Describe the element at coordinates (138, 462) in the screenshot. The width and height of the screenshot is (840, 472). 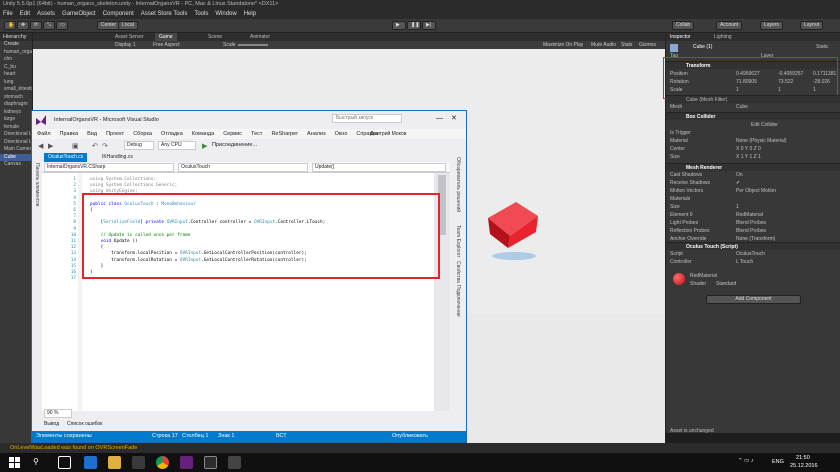
I see `store-icon` at that location.